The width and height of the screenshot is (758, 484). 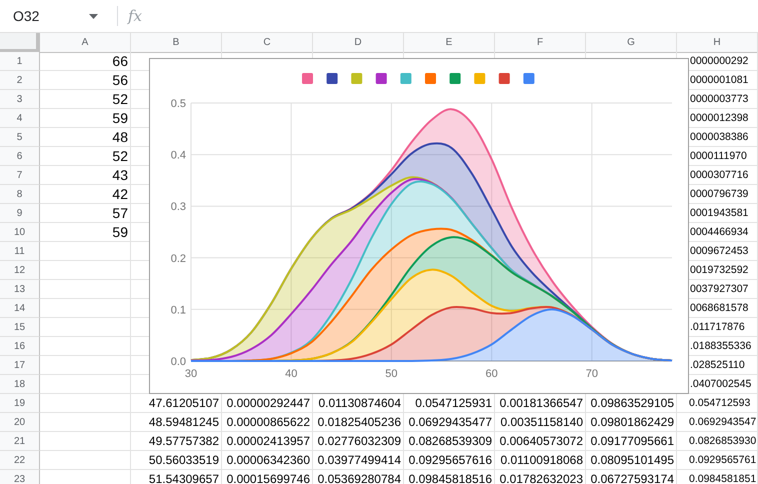 I want to click on row-header: 3, so click(x=20, y=99).